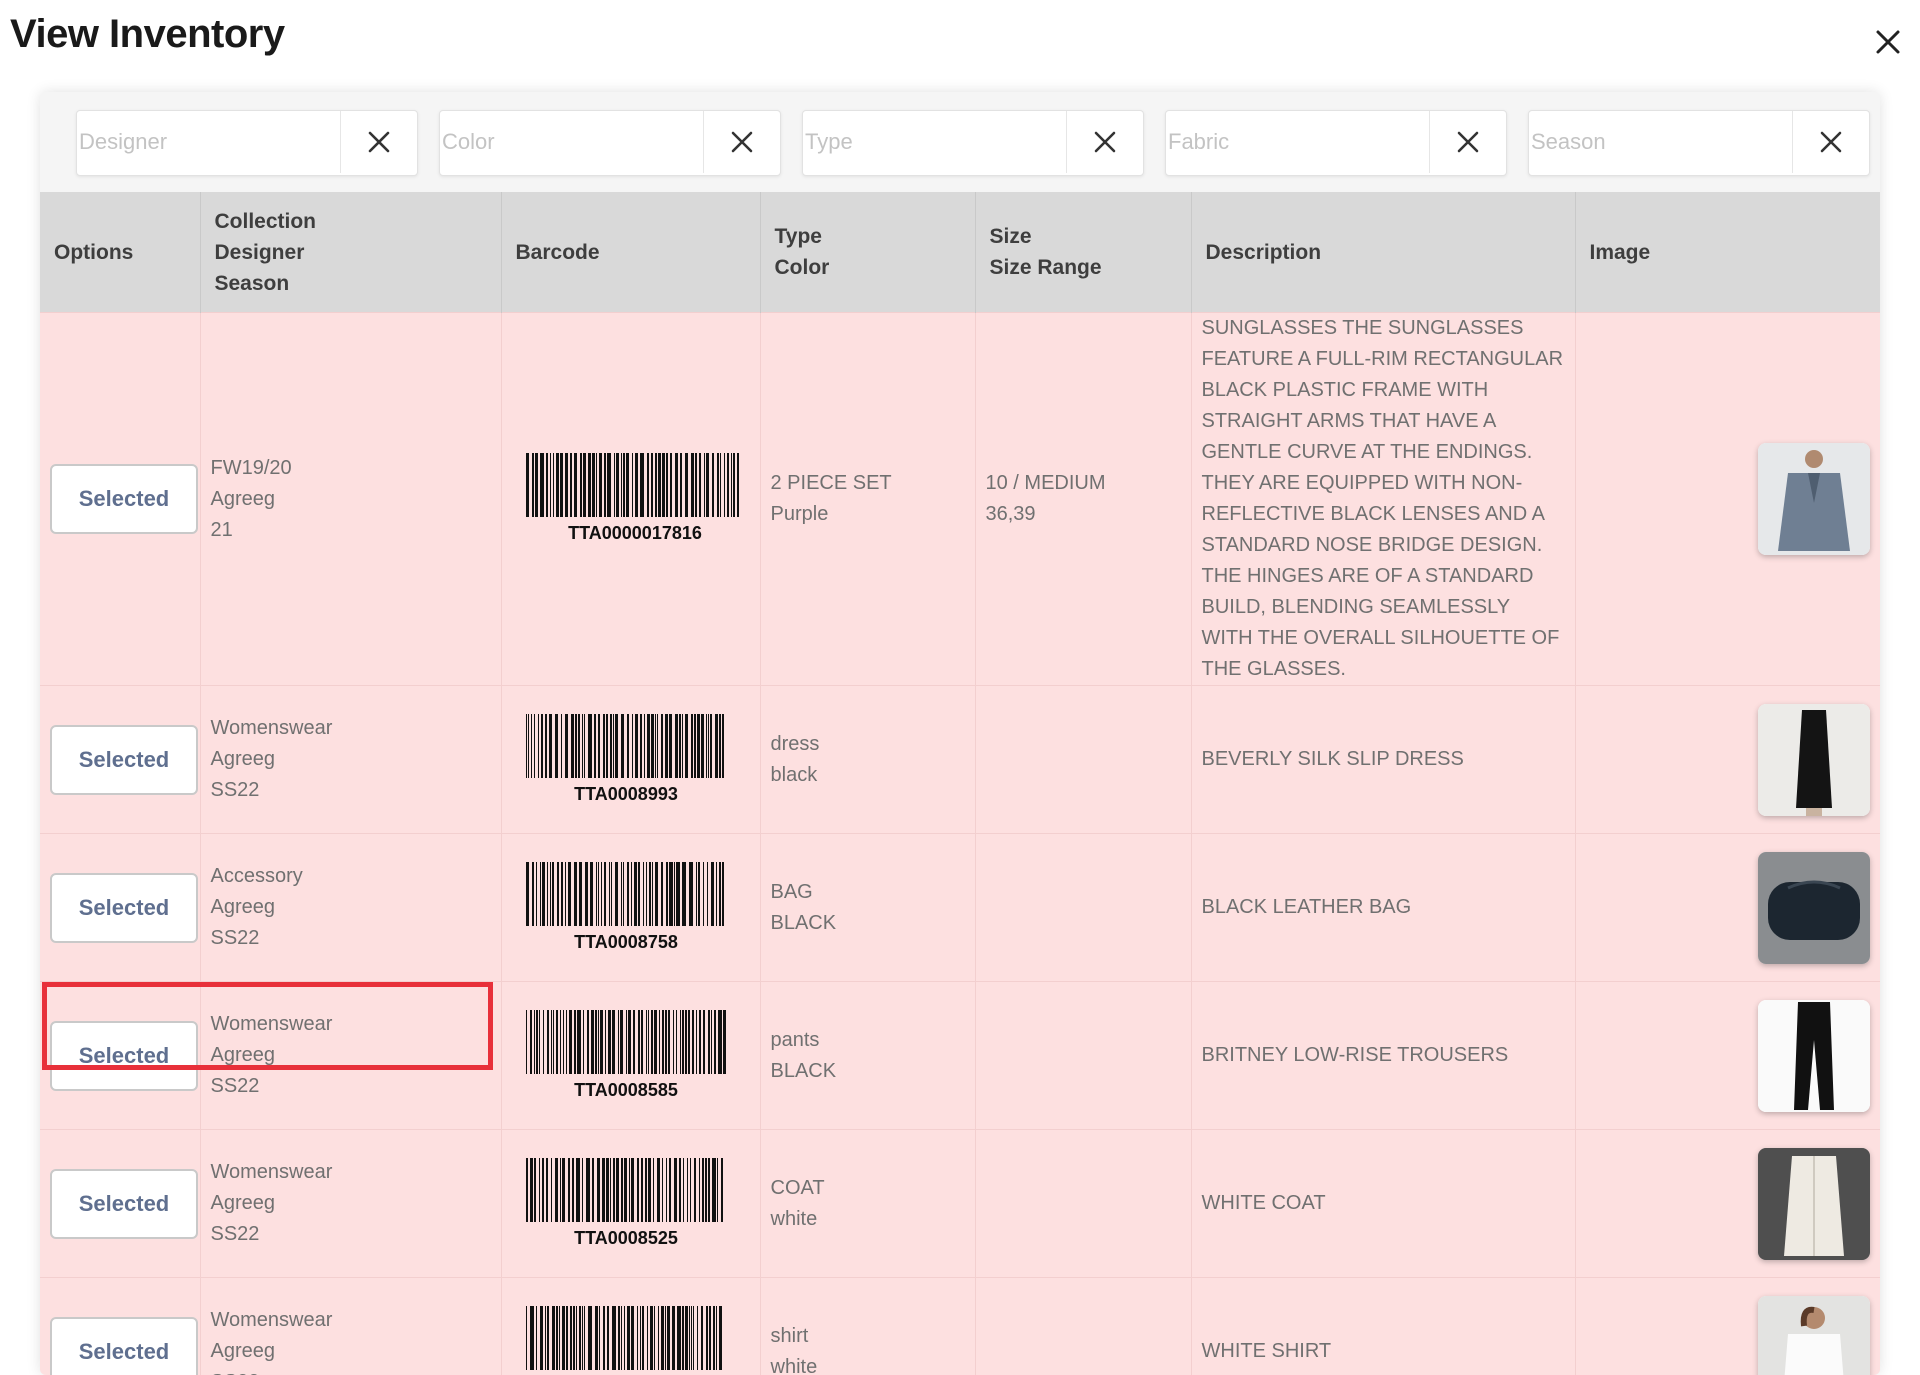 This screenshot has height=1375, width=1920. I want to click on type-text: pants, so click(795, 1039).